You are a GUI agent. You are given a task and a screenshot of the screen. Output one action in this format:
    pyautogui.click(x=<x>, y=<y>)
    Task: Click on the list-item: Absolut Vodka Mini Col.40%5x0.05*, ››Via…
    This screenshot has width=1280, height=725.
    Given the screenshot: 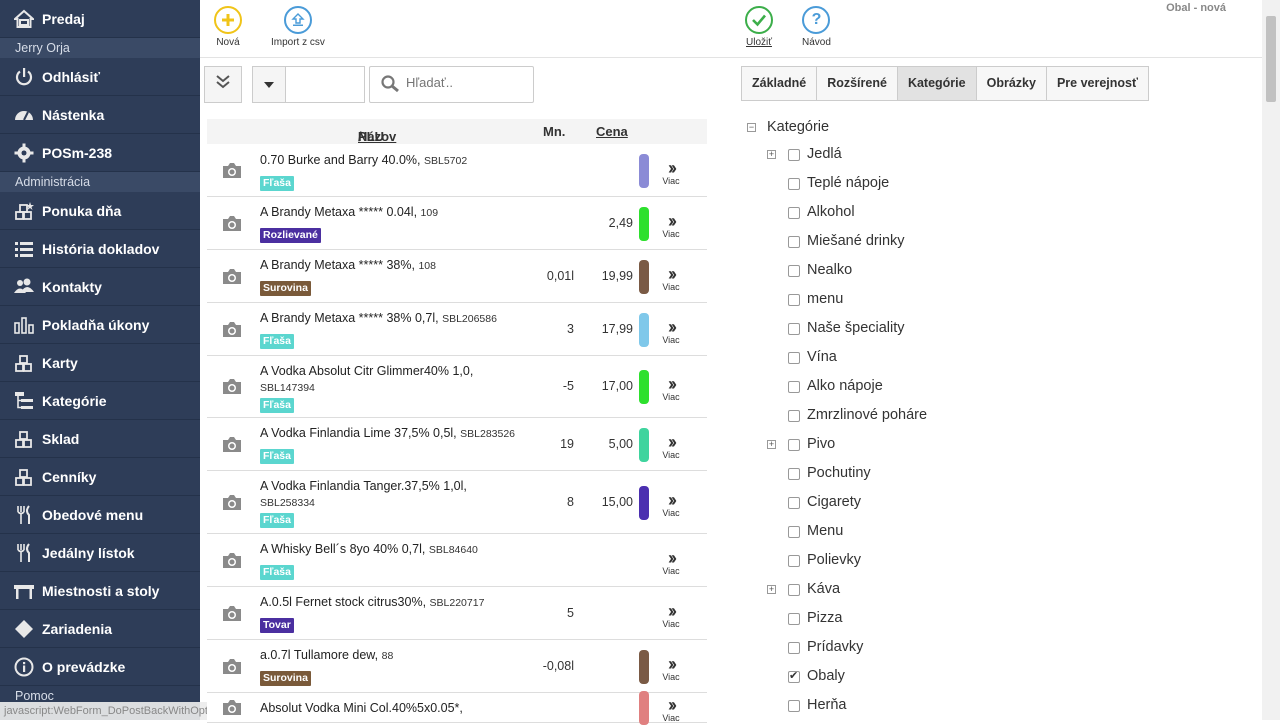 What is the action you would take?
    pyautogui.click(x=457, y=708)
    